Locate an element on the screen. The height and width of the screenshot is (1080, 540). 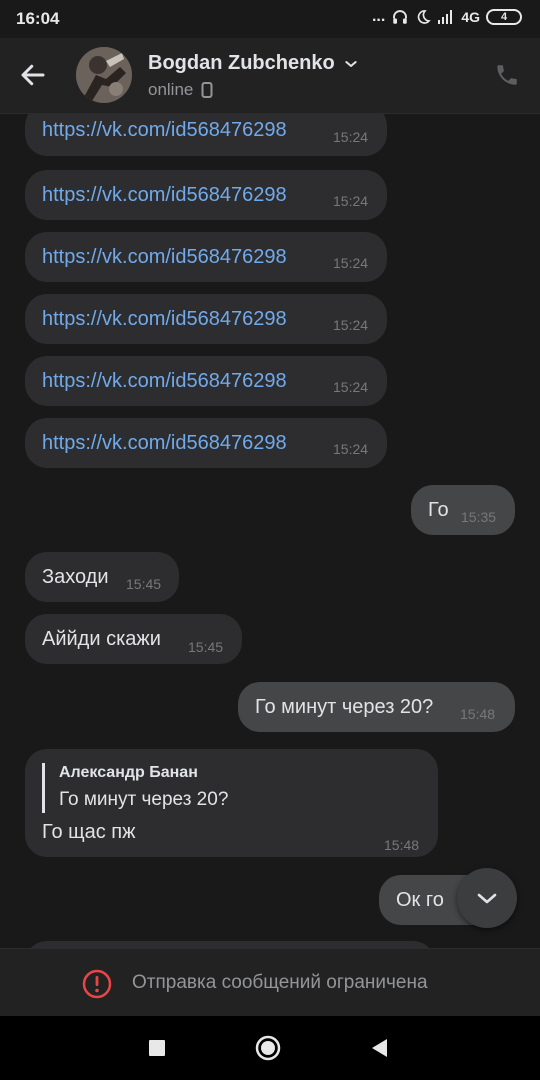
triangle-back-icon is located at coordinates (379, 1048).